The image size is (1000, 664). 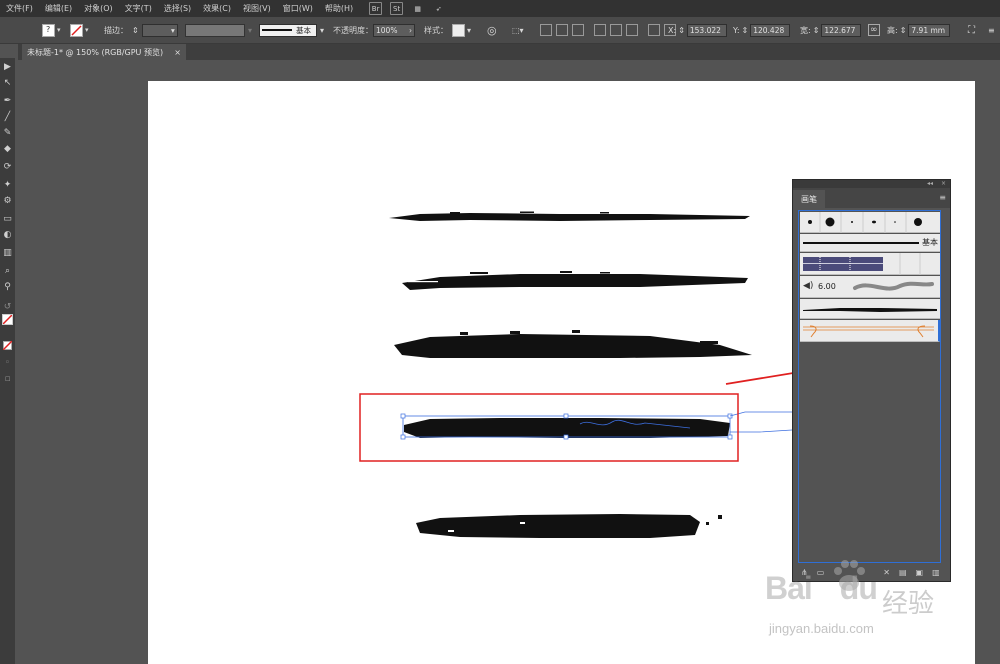 I want to click on w-group: 宽: ⇕ 122.677, so click(x=831, y=30).